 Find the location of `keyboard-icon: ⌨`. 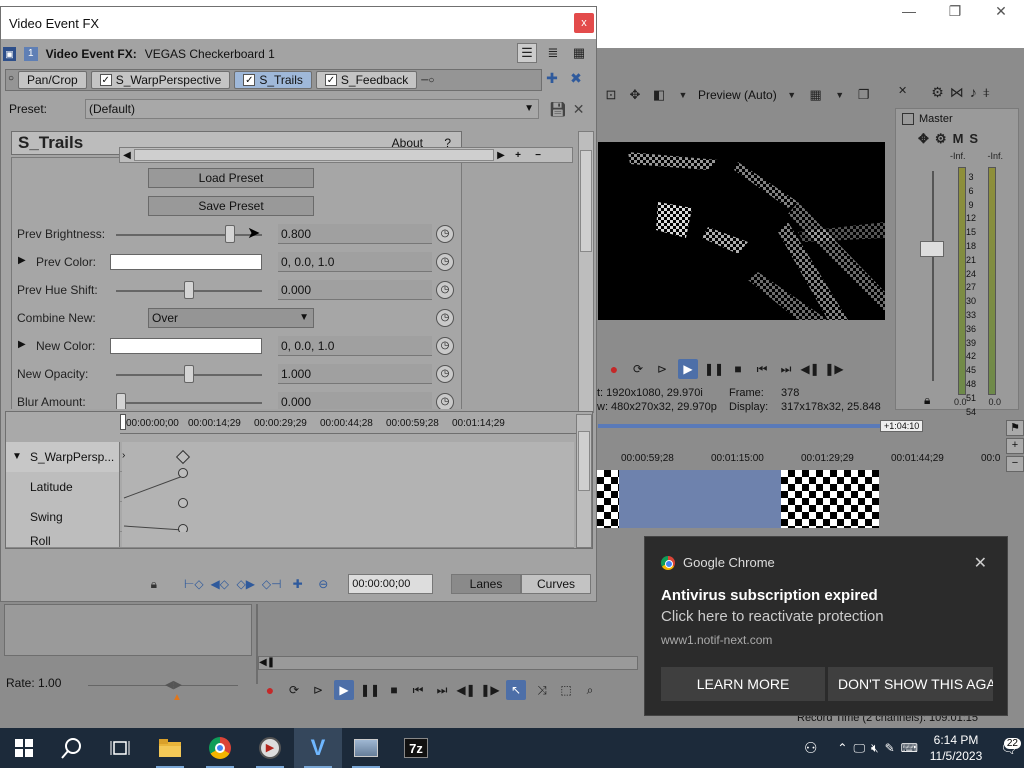

keyboard-icon: ⌨ is located at coordinates (909, 748).